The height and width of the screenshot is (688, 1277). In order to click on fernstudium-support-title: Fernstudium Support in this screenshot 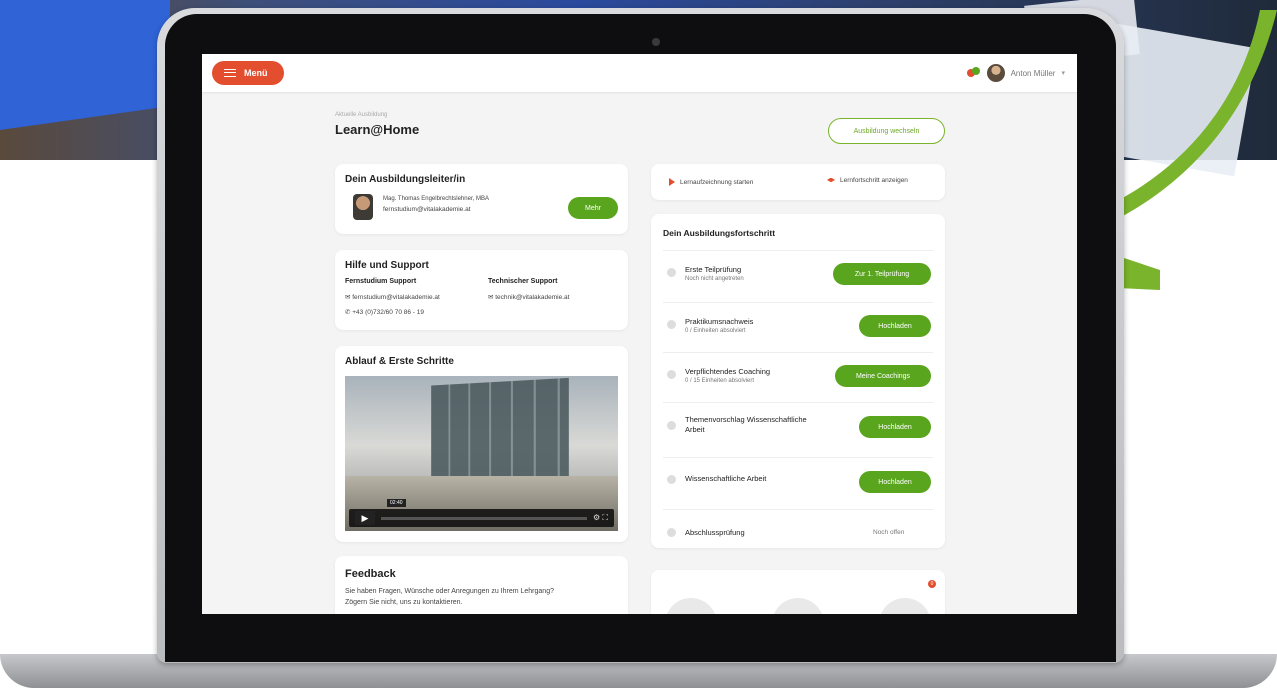, I will do `click(381, 281)`.